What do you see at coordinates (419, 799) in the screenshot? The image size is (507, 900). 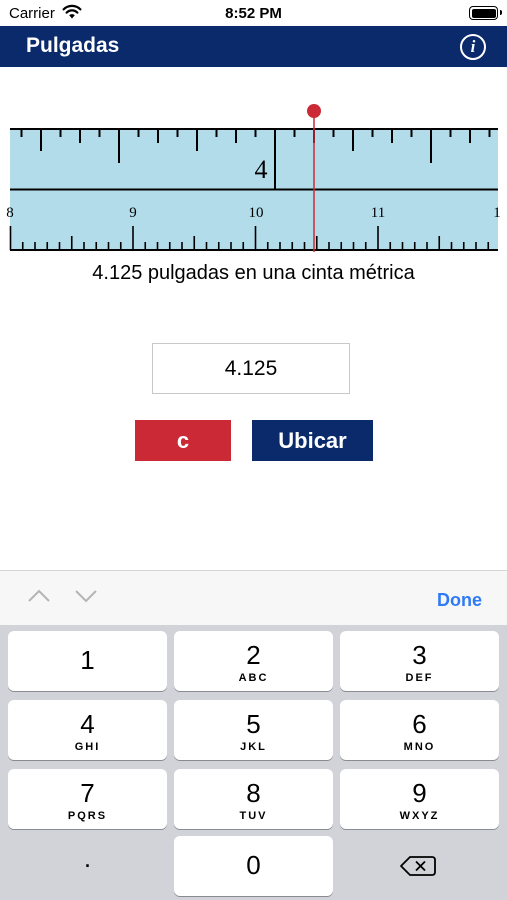 I see `key-9: 9 WXYZ` at bounding box center [419, 799].